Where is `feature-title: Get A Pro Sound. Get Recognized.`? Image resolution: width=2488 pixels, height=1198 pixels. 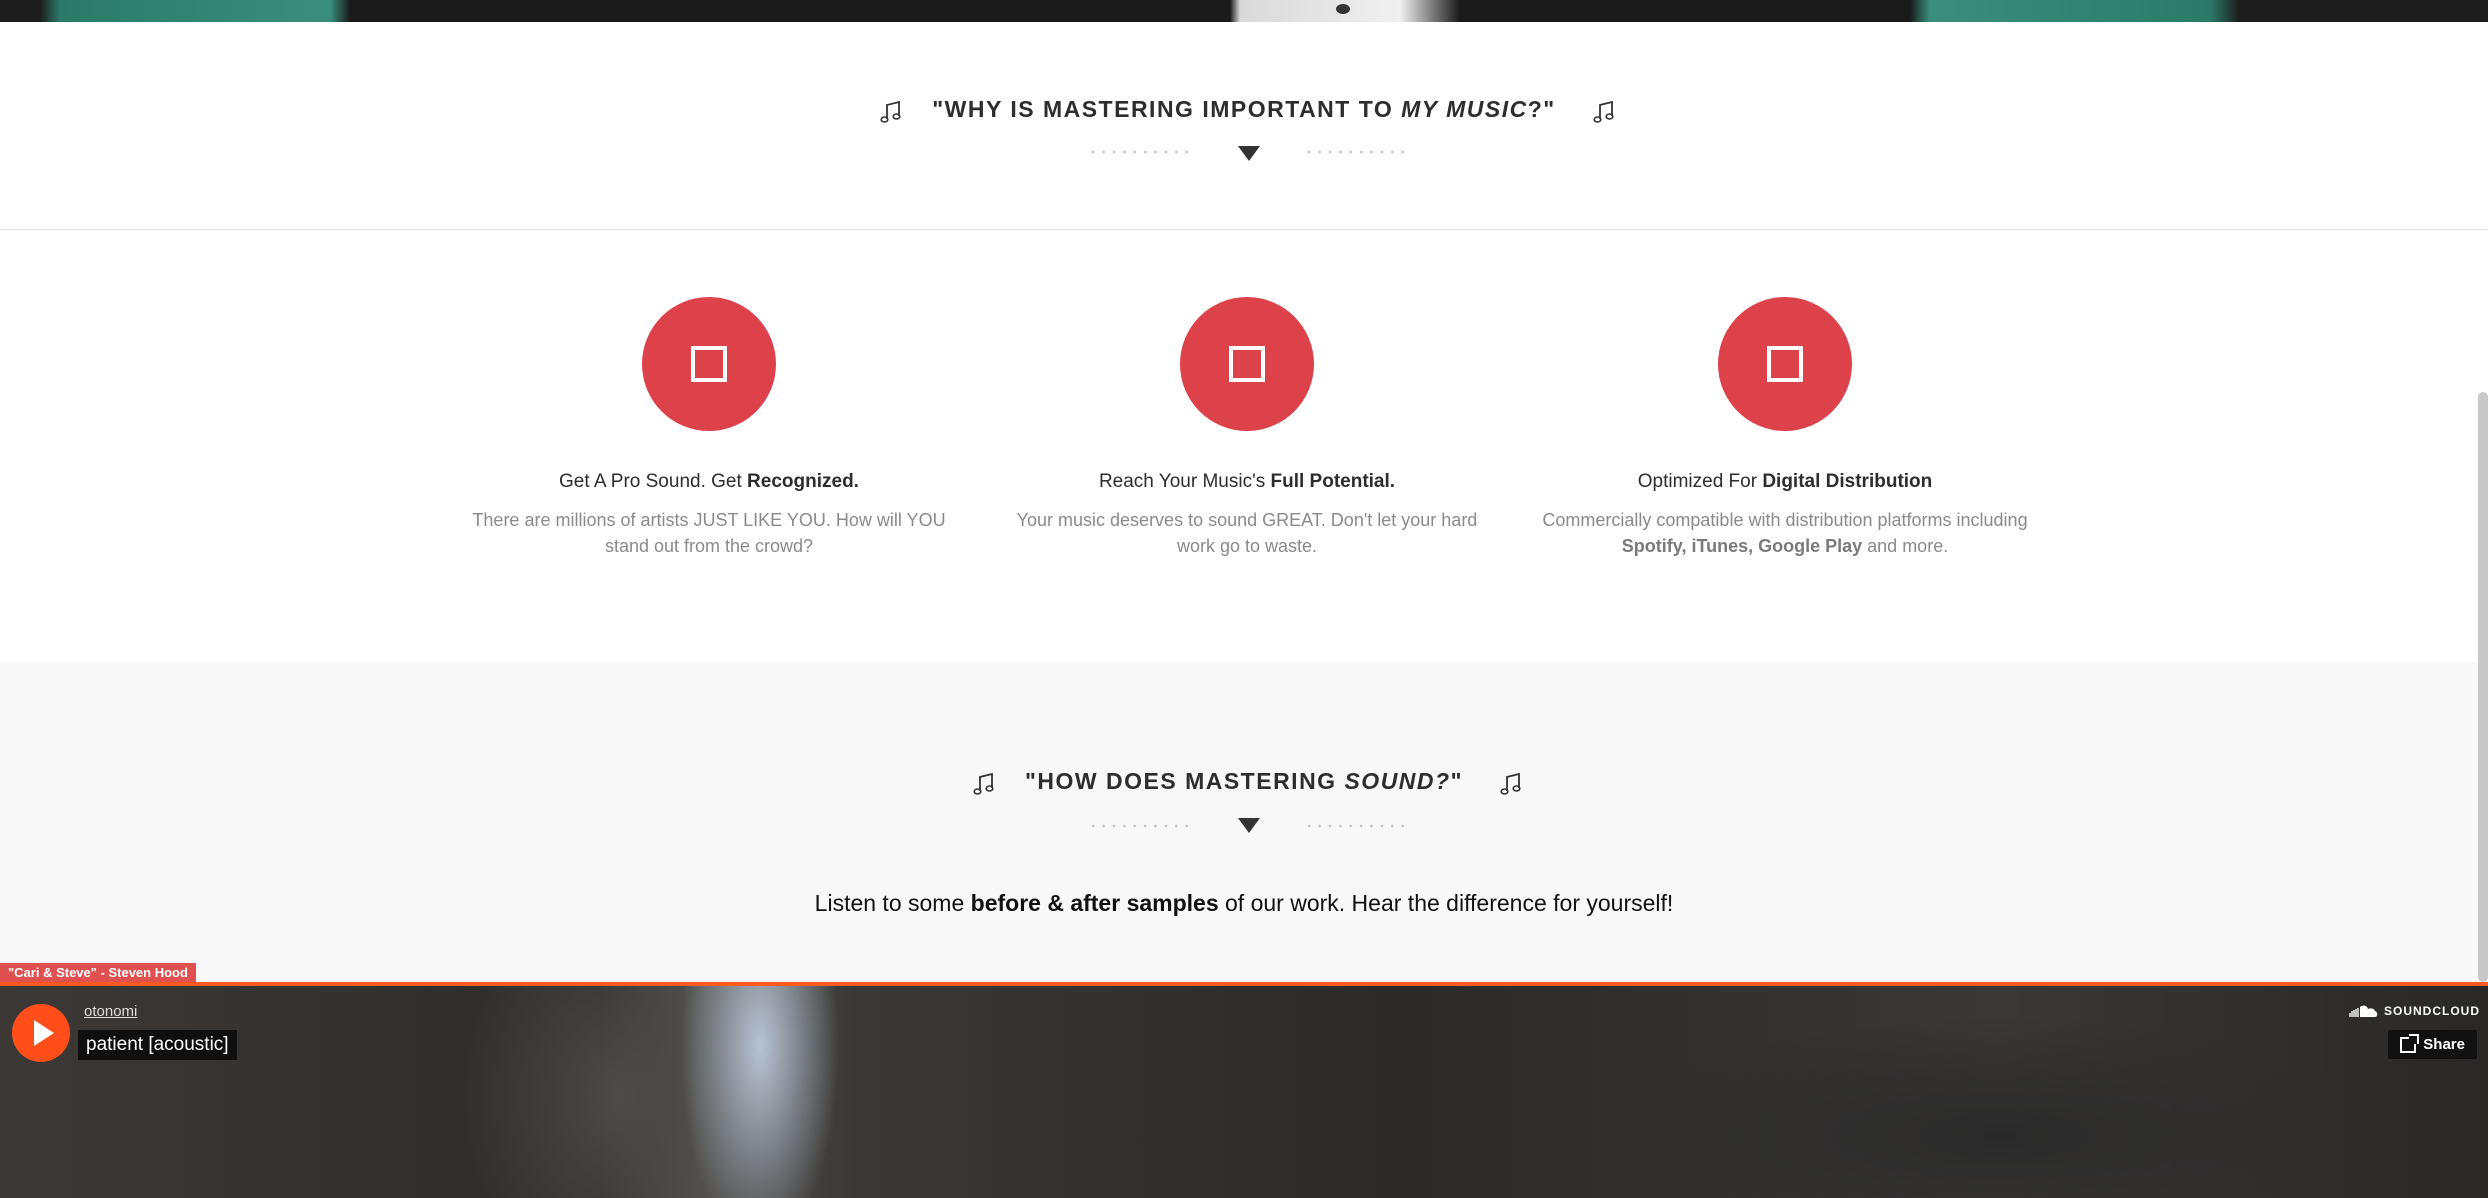 feature-title: Get A Pro Sound. Get Recognized. is located at coordinates (709, 481).